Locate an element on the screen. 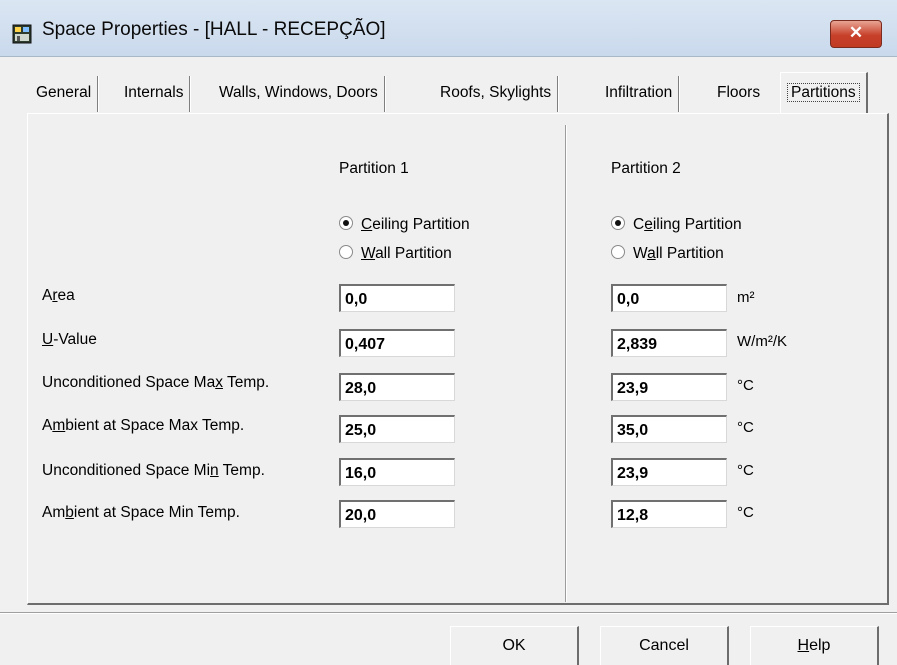 This screenshot has width=897, height=665. ambient-max-temp-label: Ambient at Space Max Temp. is located at coordinates (143, 426).